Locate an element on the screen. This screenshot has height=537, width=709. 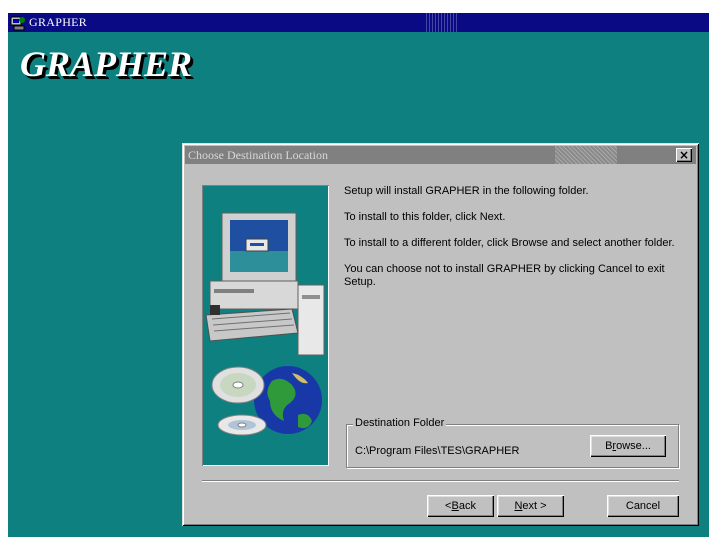
next-label-accel: N is located at coordinates (518, 506).